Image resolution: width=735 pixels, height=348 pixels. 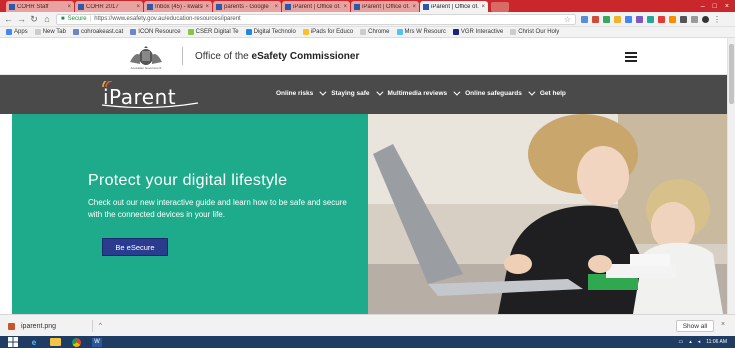 I want to click on back-arrow-icon: ←, so click(x=8, y=19).